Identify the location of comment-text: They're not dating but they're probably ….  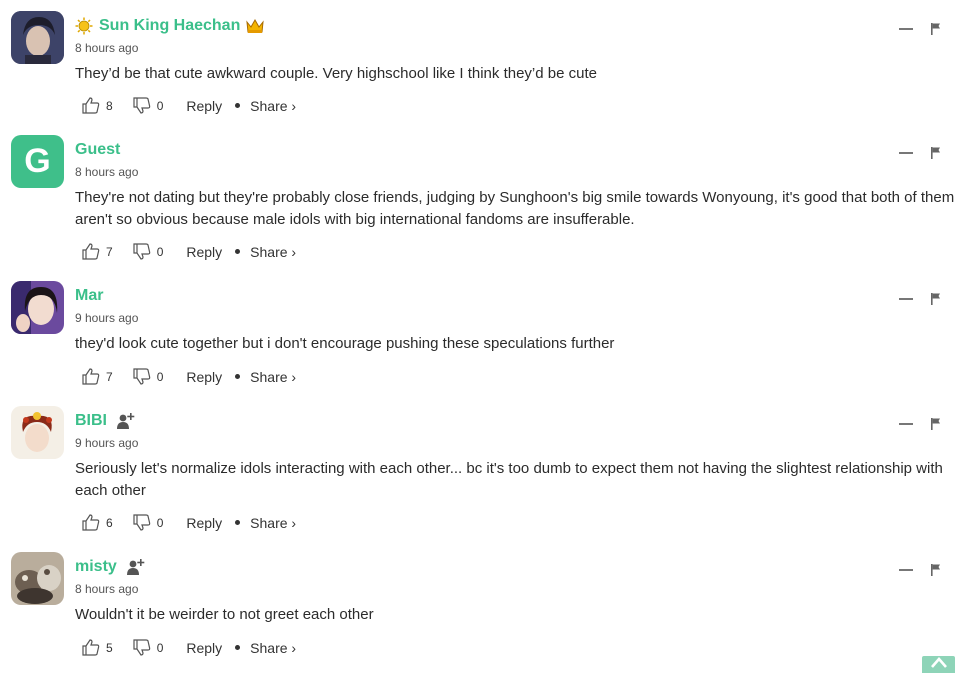
(515, 208).